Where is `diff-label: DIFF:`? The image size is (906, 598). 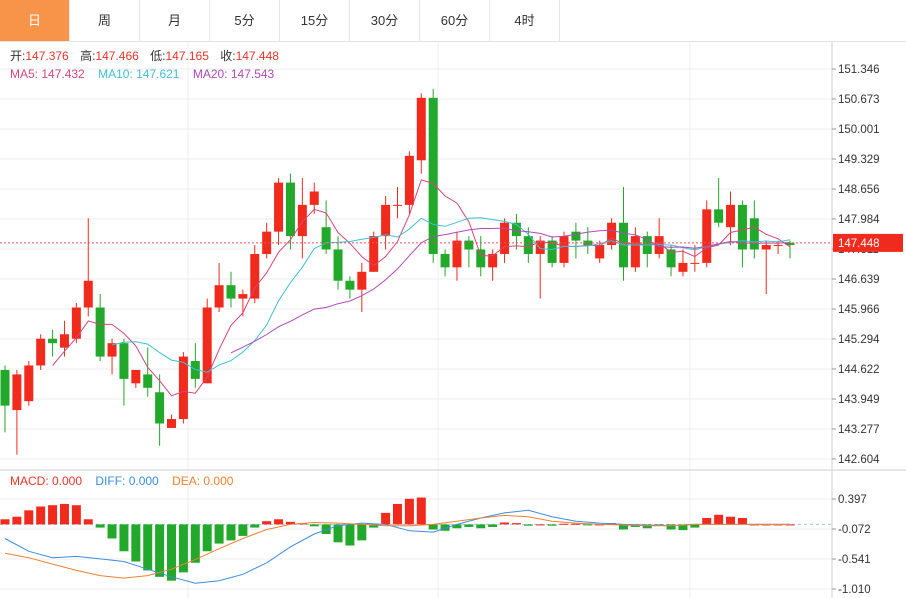
diff-label: DIFF: is located at coordinates (111, 481).